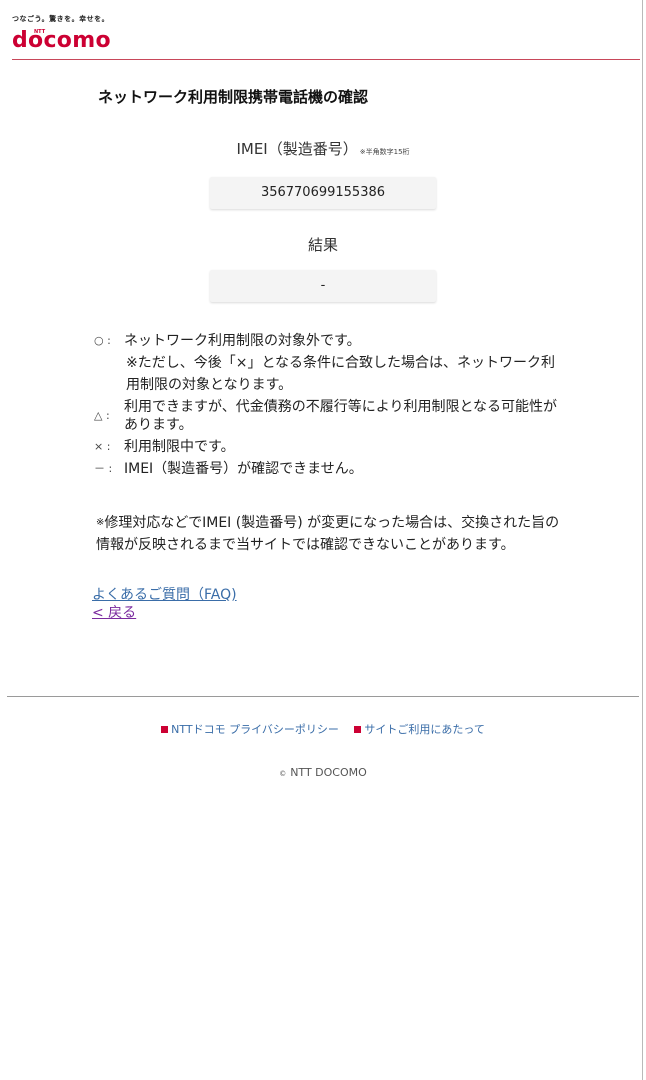 This screenshot has height=1080, width=646. I want to click on legend-symbol-triangle: △ :, so click(102, 415).